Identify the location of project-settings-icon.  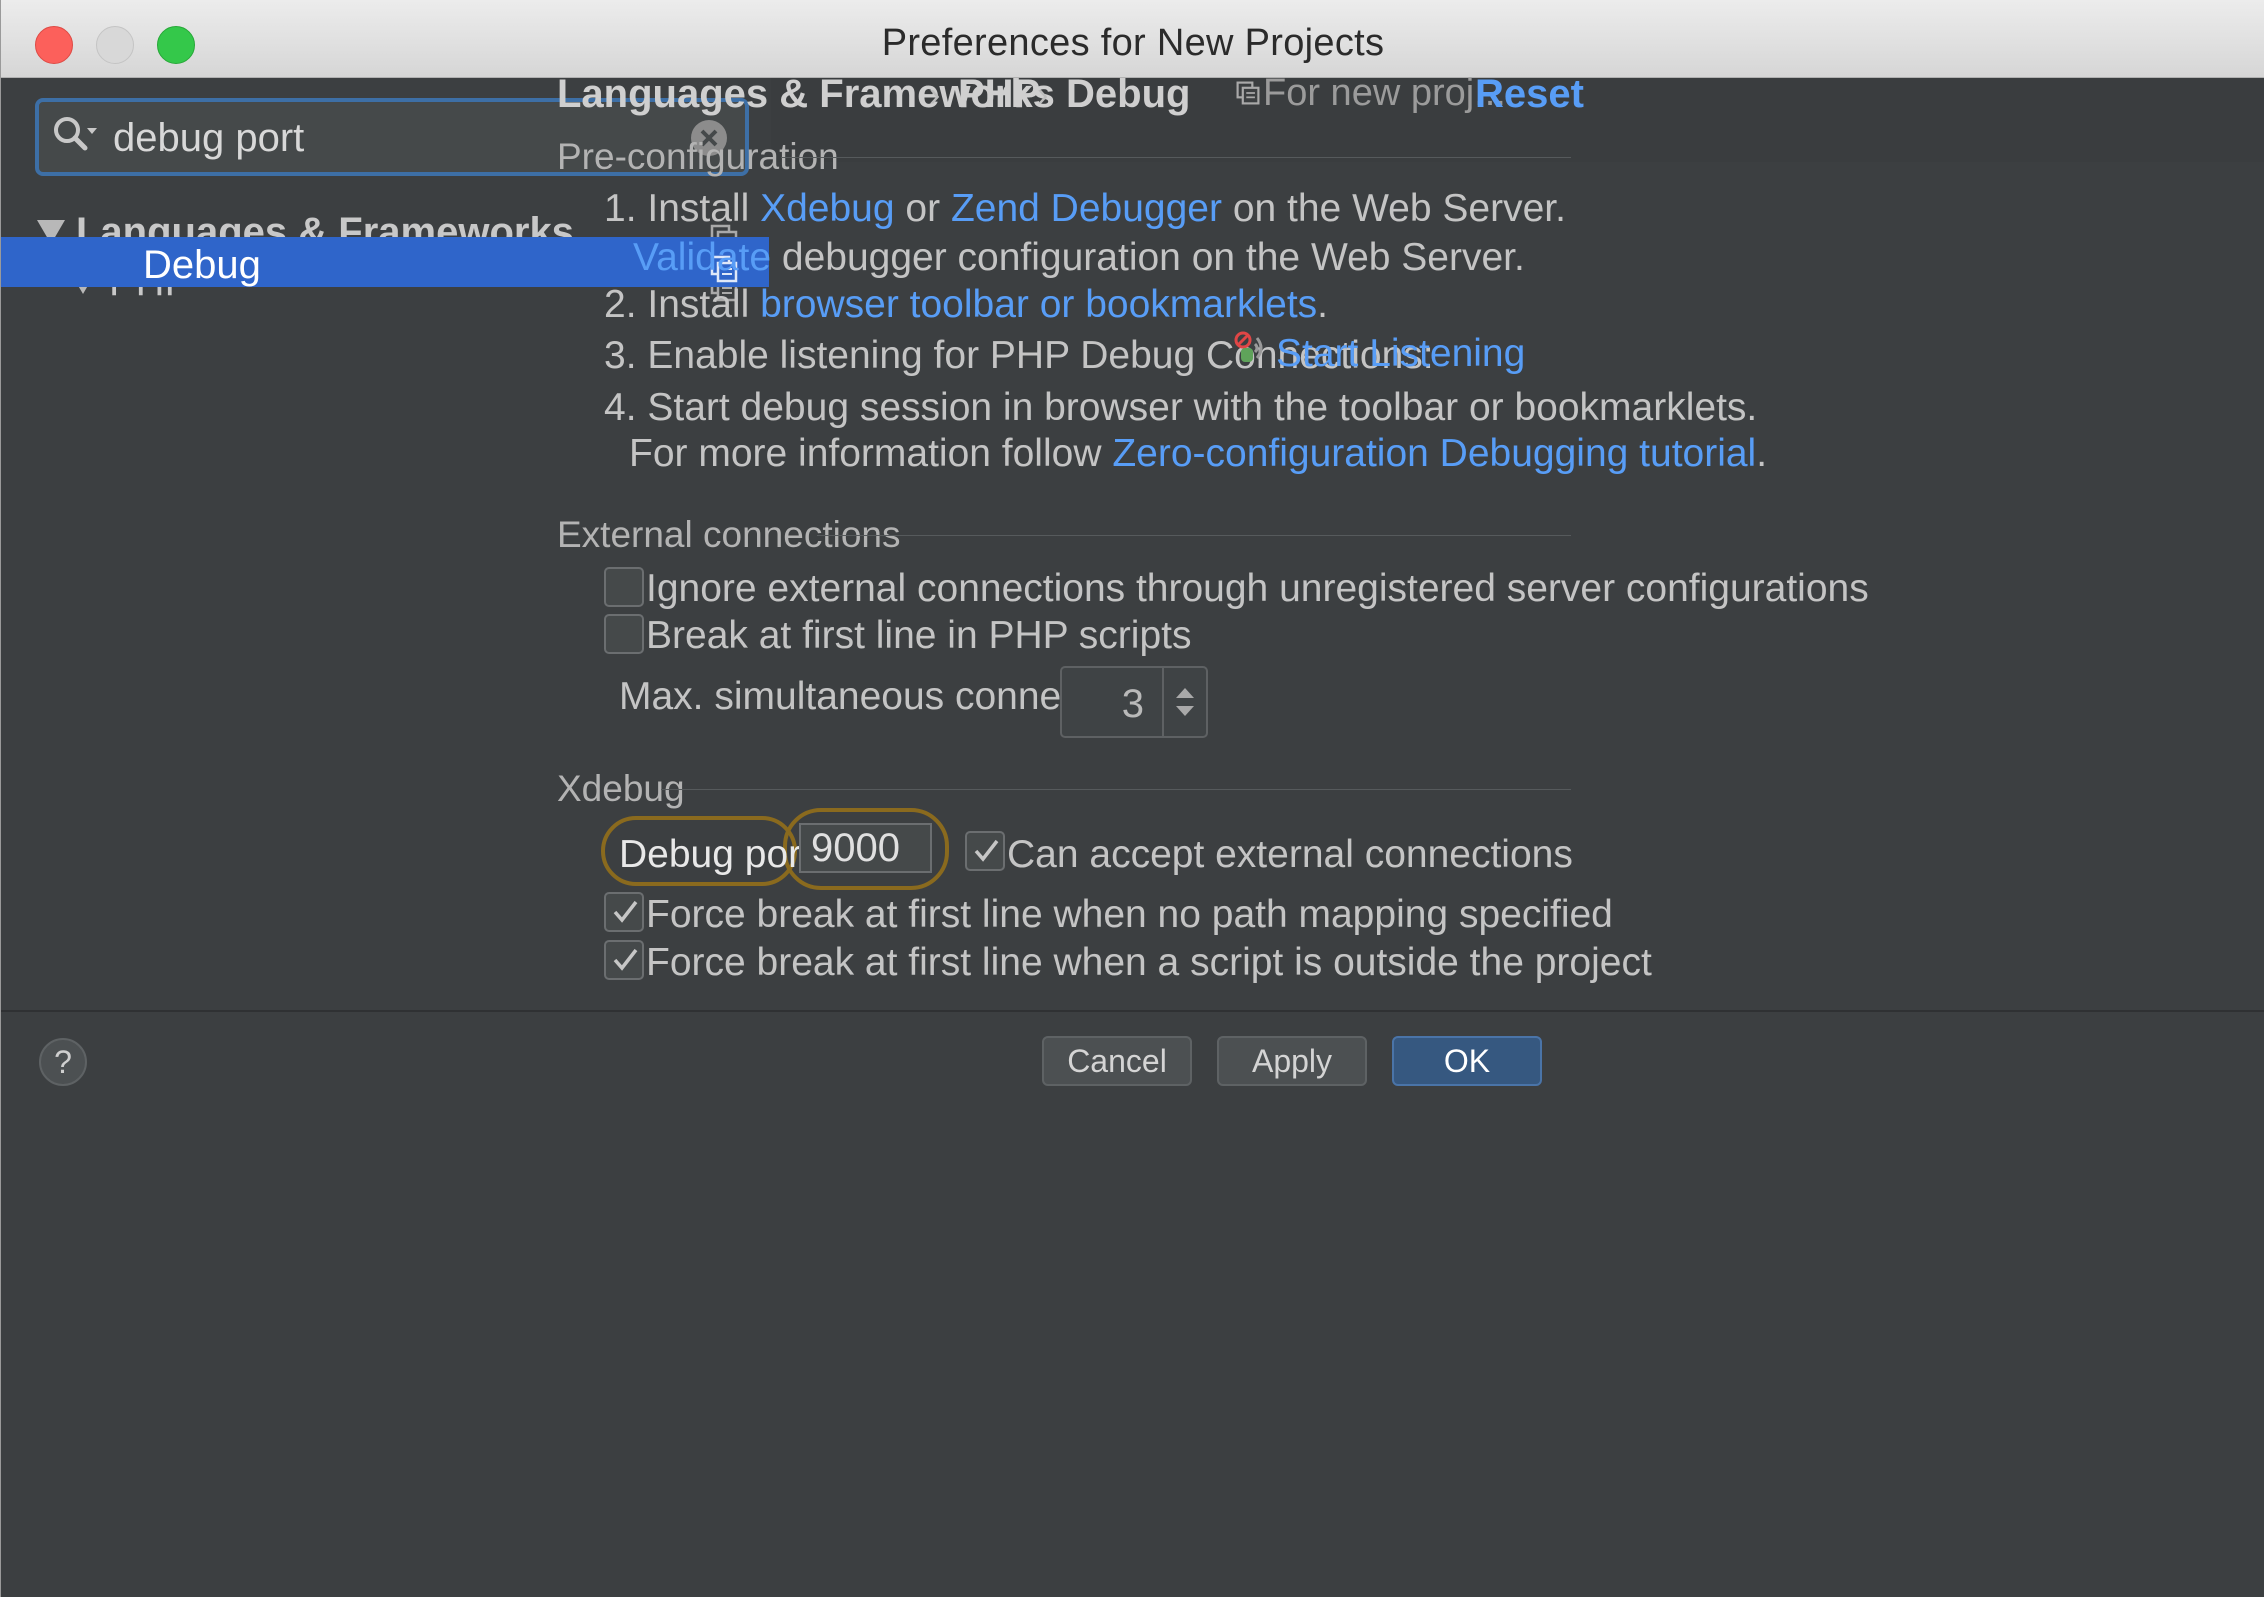
(1248, 93).